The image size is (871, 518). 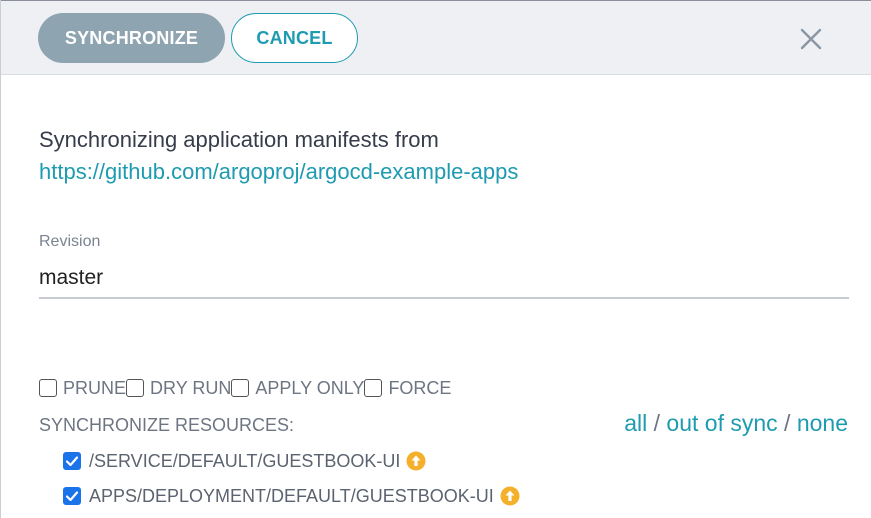 I want to click on force-checkbox, so click(x=373, y=388).